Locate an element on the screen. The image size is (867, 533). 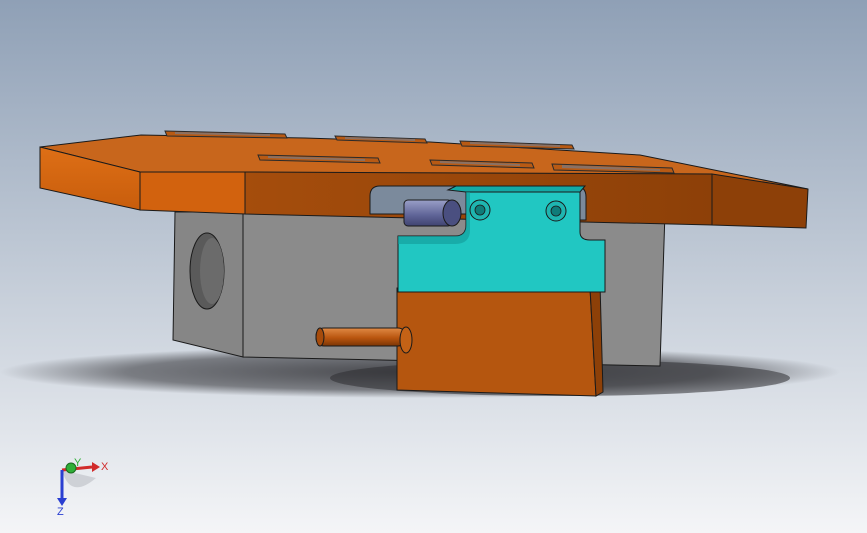
top-plate-front is located at coordinates (192, 193).